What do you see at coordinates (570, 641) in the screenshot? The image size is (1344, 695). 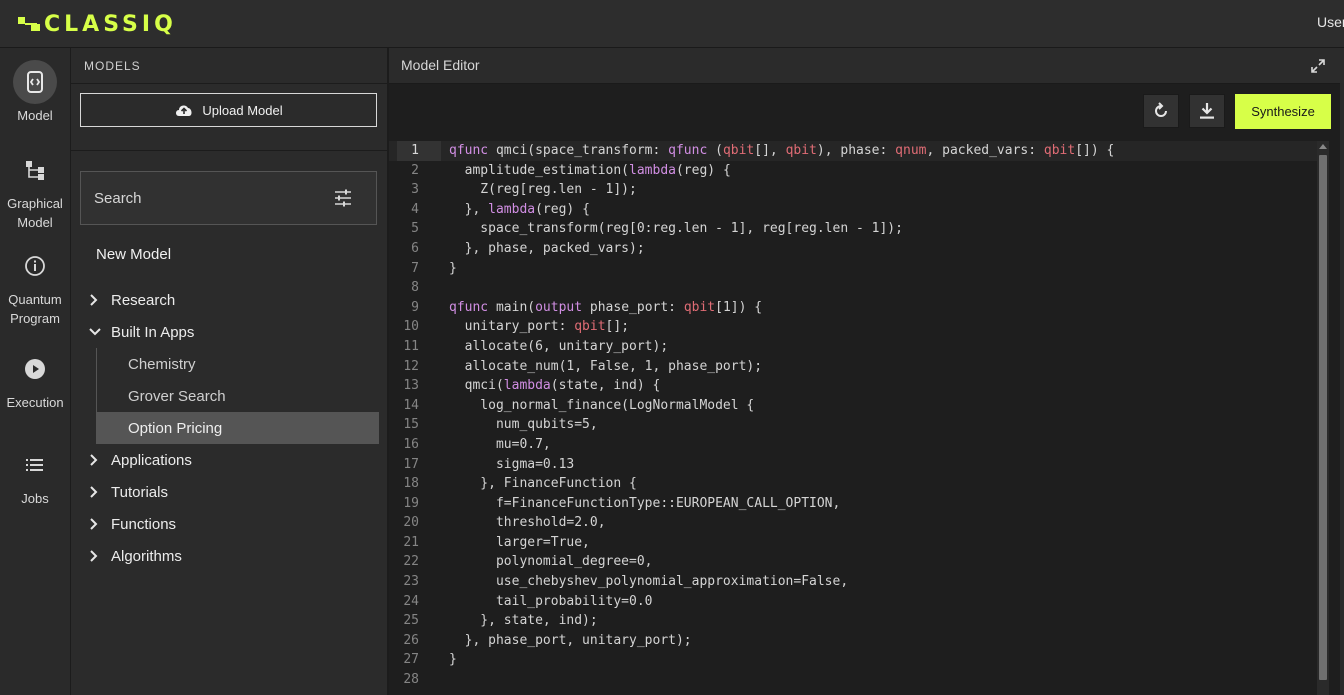 I see `code-text: }, phase_port, unitary_port);` at bounding box center [570, 641].